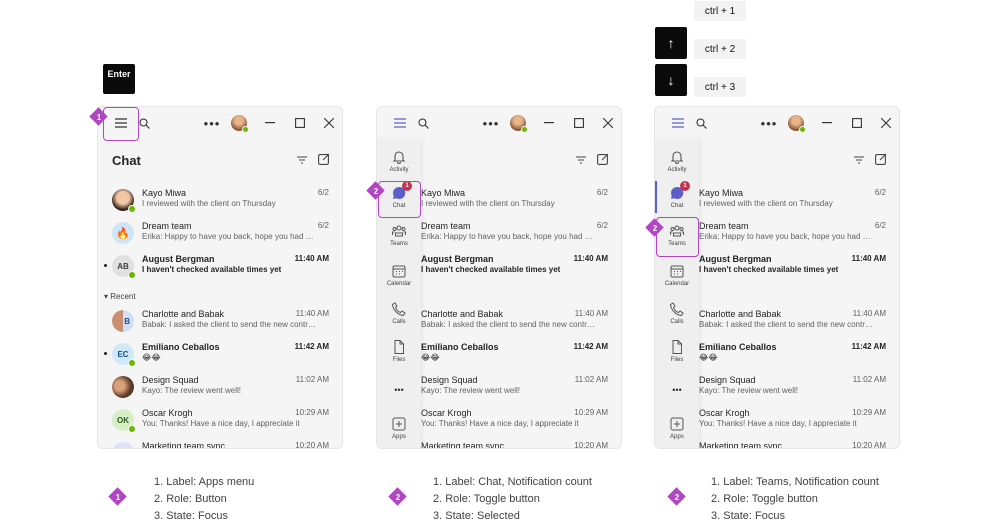 Image resolution: width=986 pixels, height=532 pixels. I want to click on shortcut-ctrl-1: ctrl + 1, so click(720, 11).